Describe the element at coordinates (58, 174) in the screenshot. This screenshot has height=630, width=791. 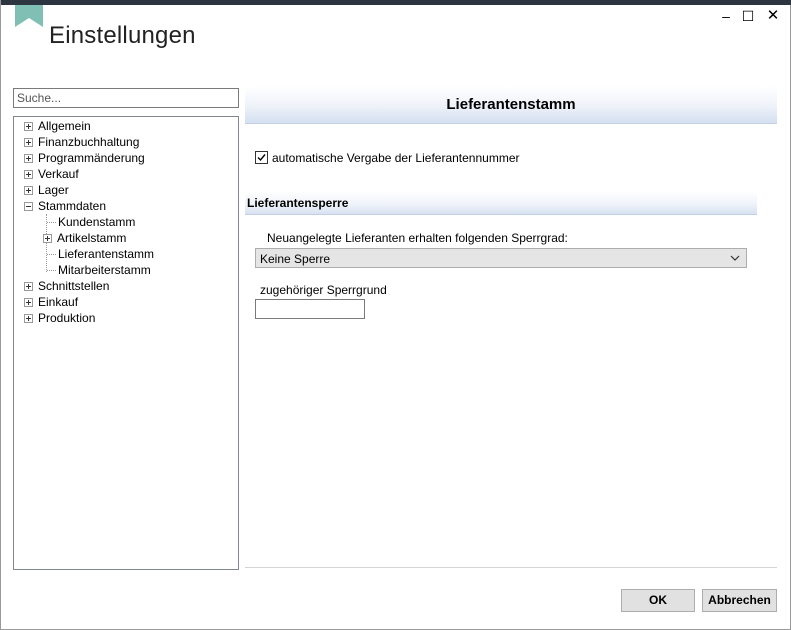
I see `tree-item-label: Verkauf` at that location.